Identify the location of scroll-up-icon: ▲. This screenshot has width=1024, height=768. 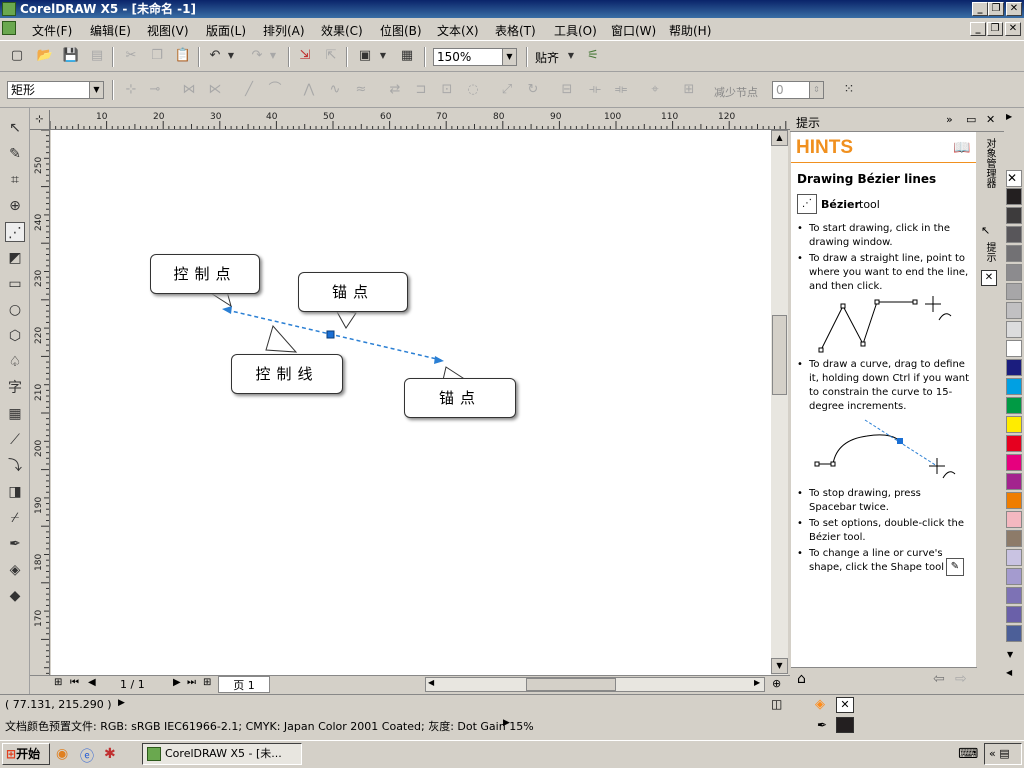
(779, 138).